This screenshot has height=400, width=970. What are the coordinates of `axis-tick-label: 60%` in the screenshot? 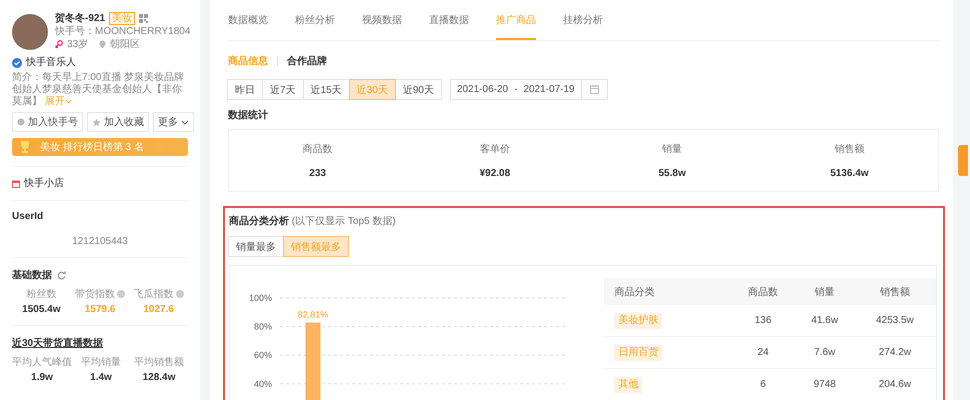 It's located at (263, 355).